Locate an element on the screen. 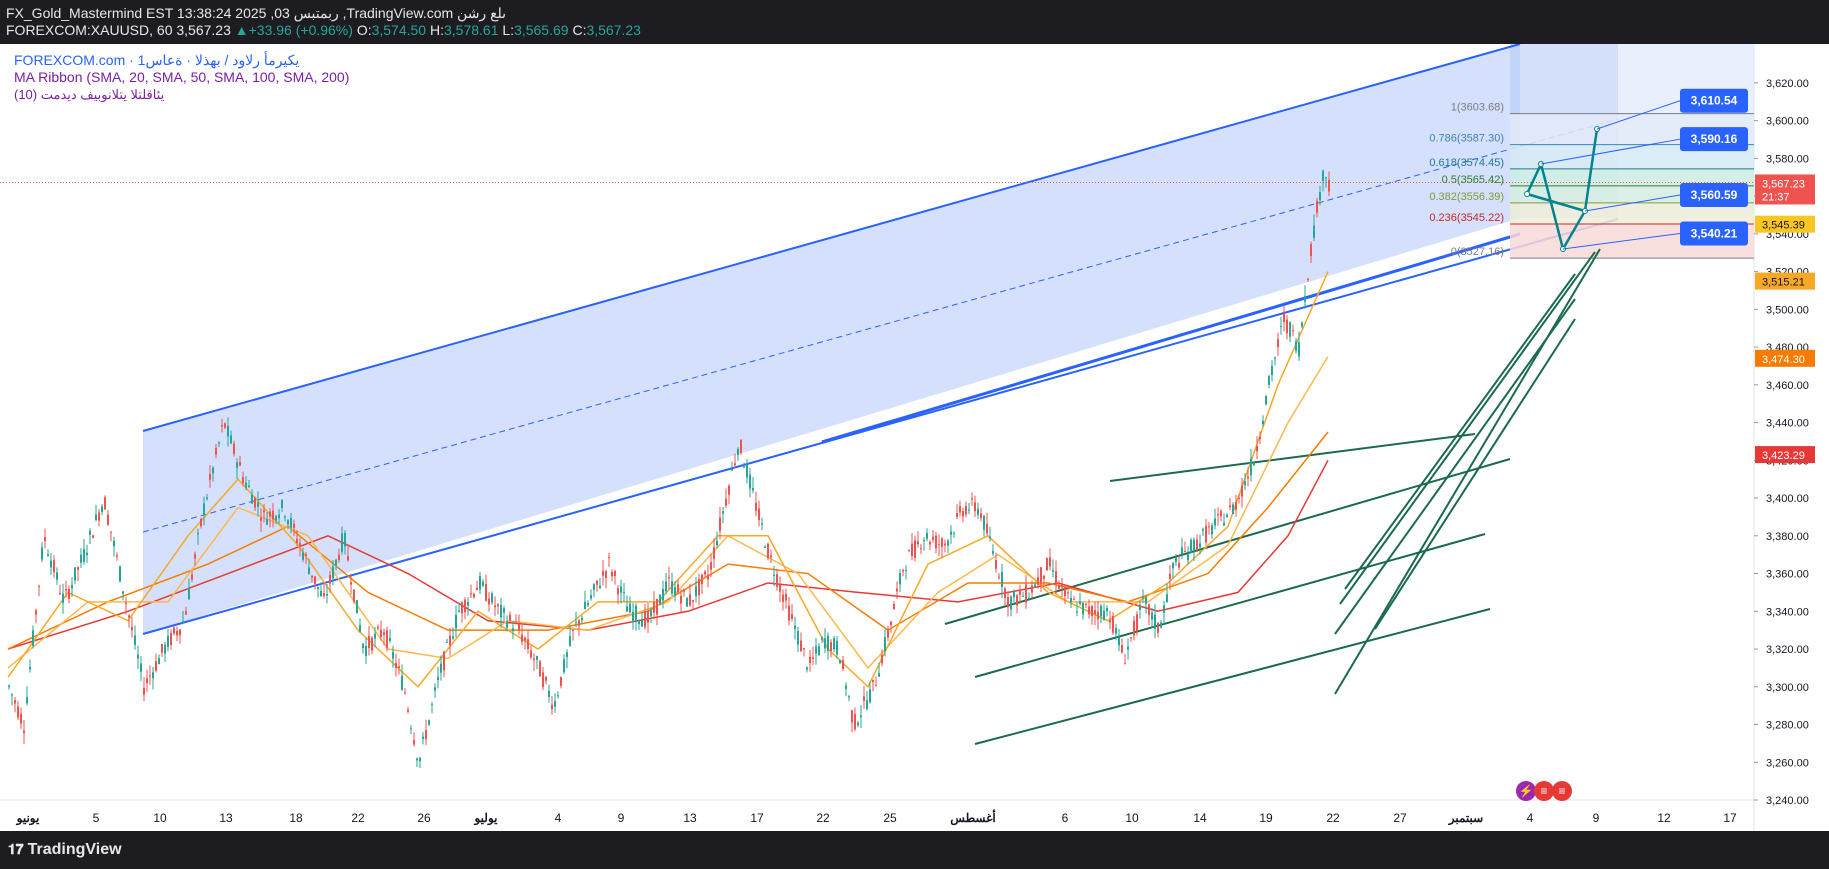 The image size is (1829, 869). fib-level-label: 1(3603.68) is located at coordinates (1477, 108).